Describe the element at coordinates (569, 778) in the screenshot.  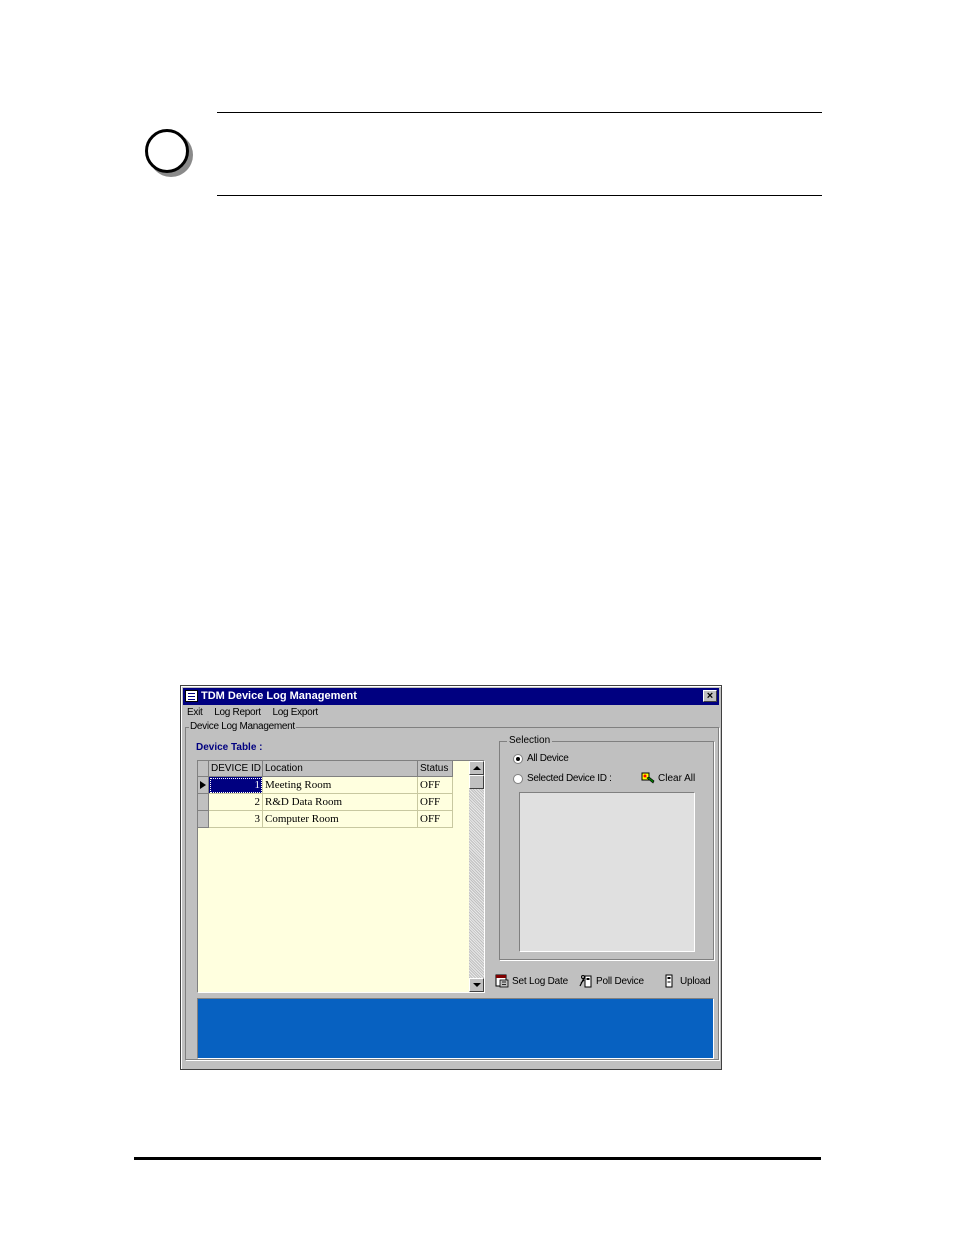
I see `selected-device-label: Selected Device ID :` at that location.